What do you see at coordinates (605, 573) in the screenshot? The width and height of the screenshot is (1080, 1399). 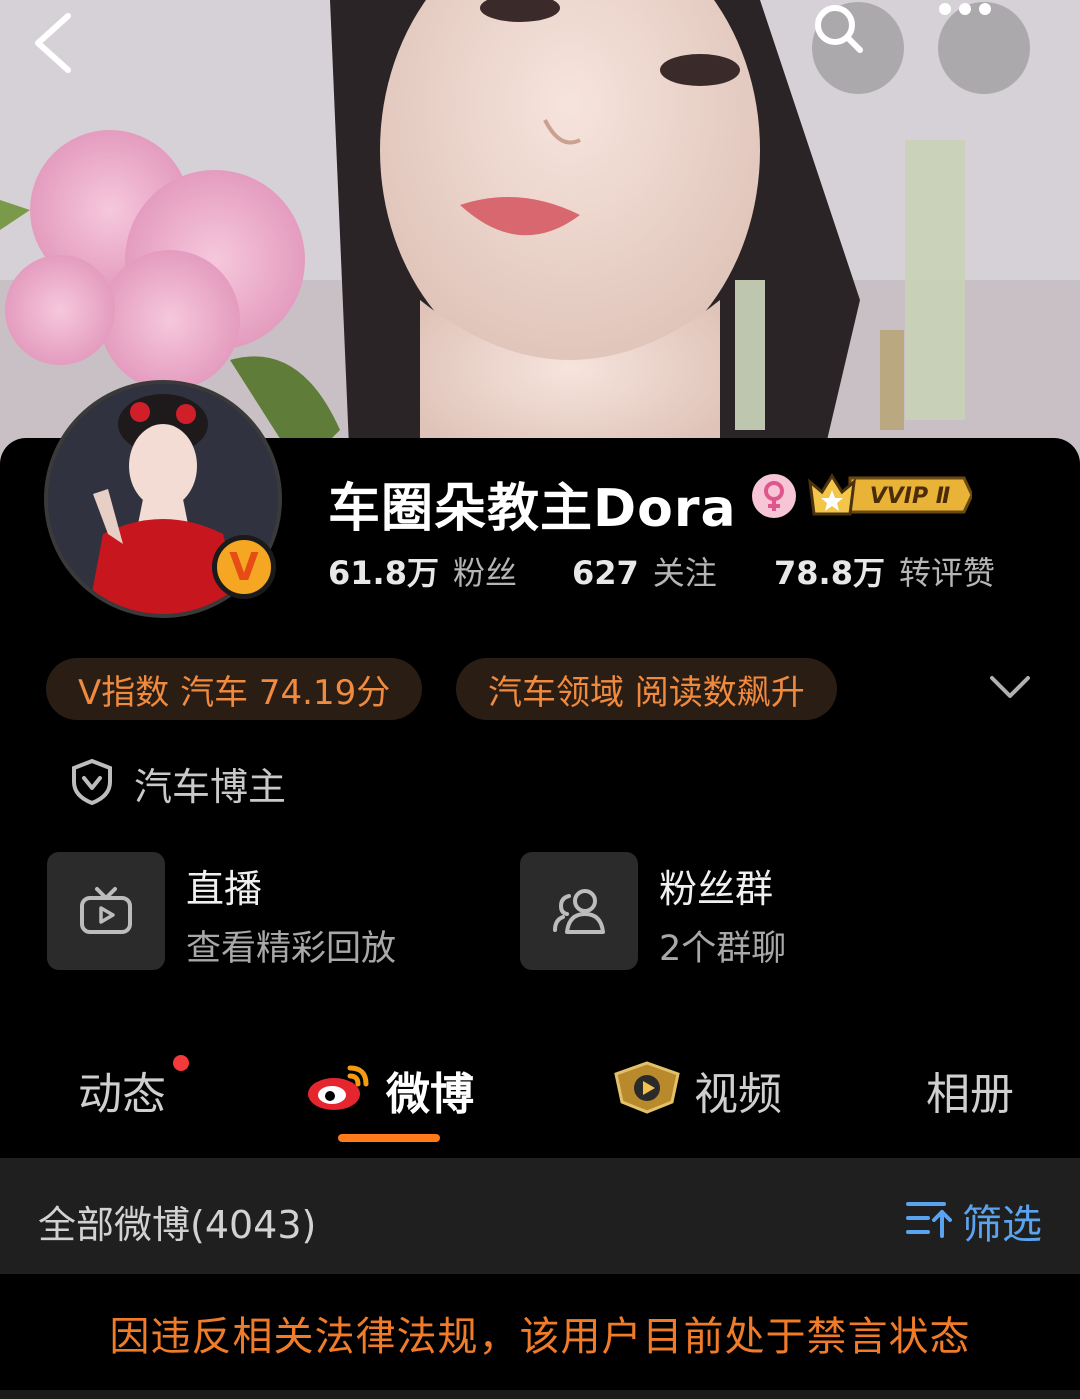 I see `stat-number: 627` at bounding box center [605, 573].